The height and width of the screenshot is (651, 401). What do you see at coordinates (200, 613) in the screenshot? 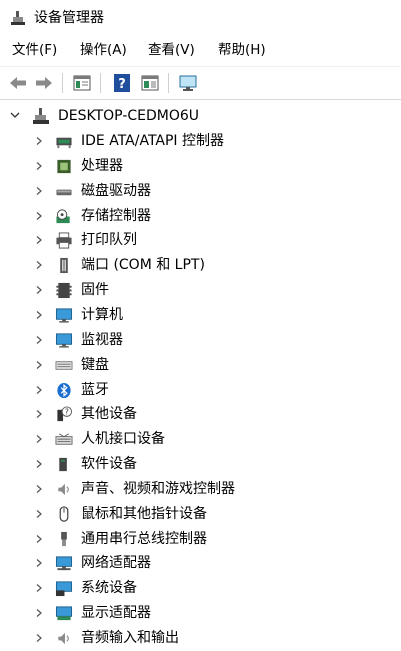
I see `device-category-row: 显示适配器` at bounding box center [200, 613].